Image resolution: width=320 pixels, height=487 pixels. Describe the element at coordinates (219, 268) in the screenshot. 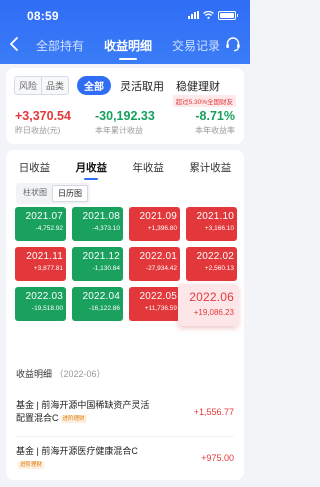

I see `month-amount: +2,560.13` at that location.